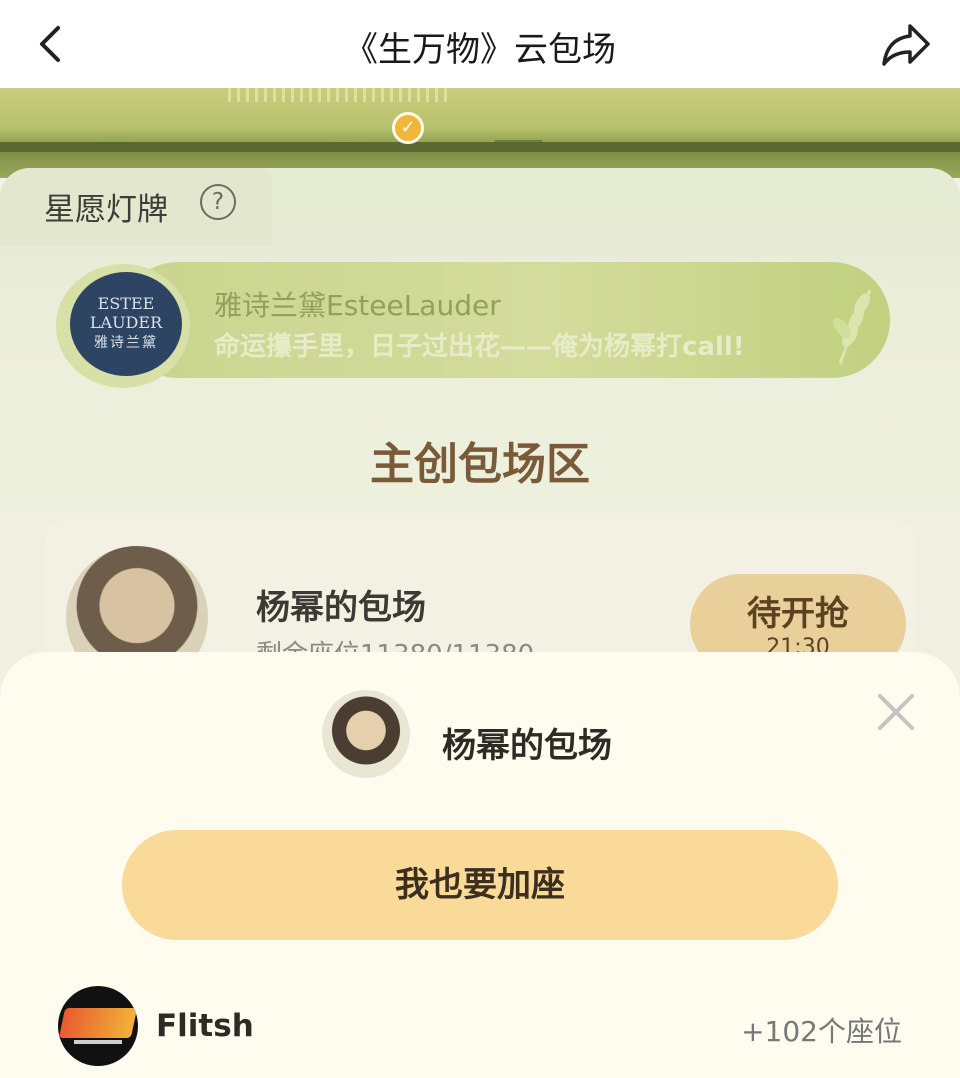  I want to click on add-seat-button: 我也要加座, so click(480, 885).